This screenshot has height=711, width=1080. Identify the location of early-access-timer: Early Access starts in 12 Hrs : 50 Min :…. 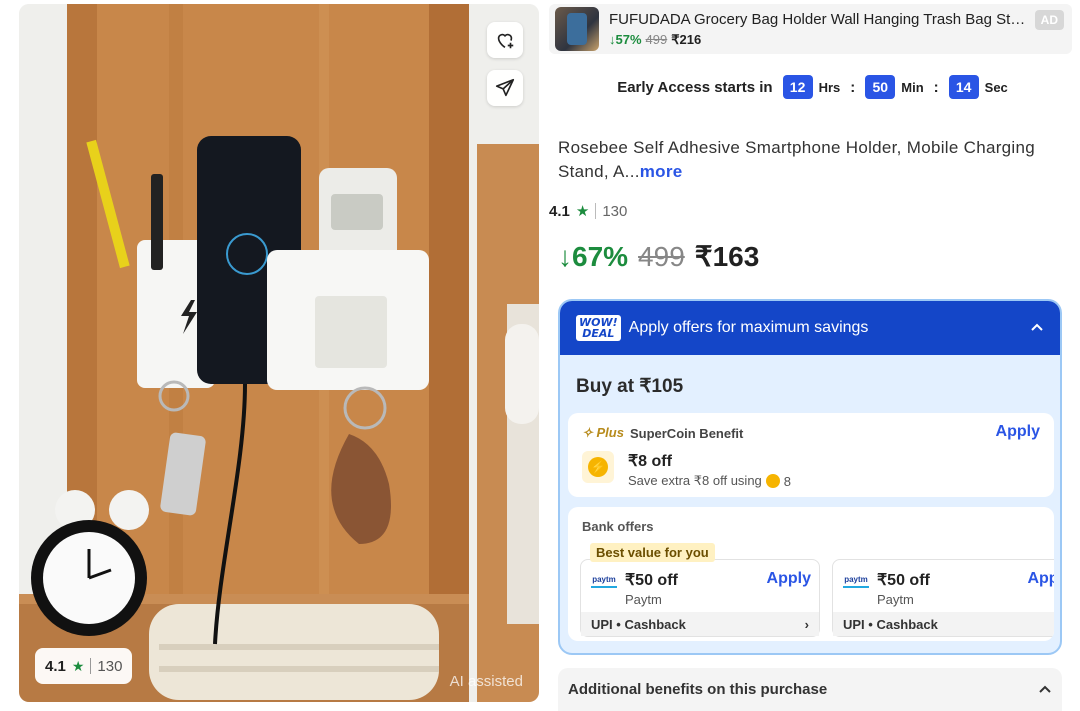
(812, 87).